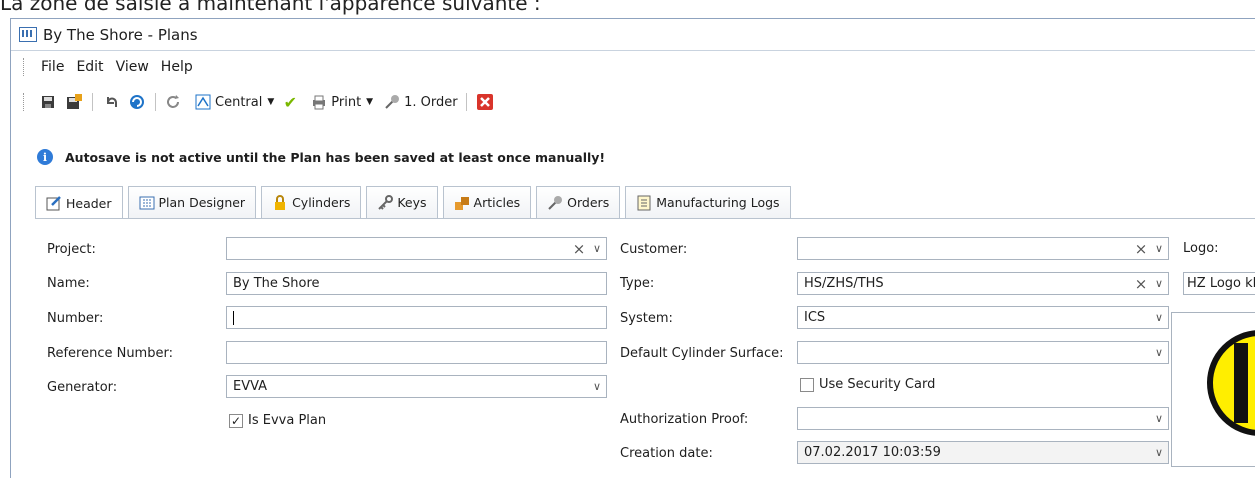  I want to click on tab-label: Articles, so click(497, 202).